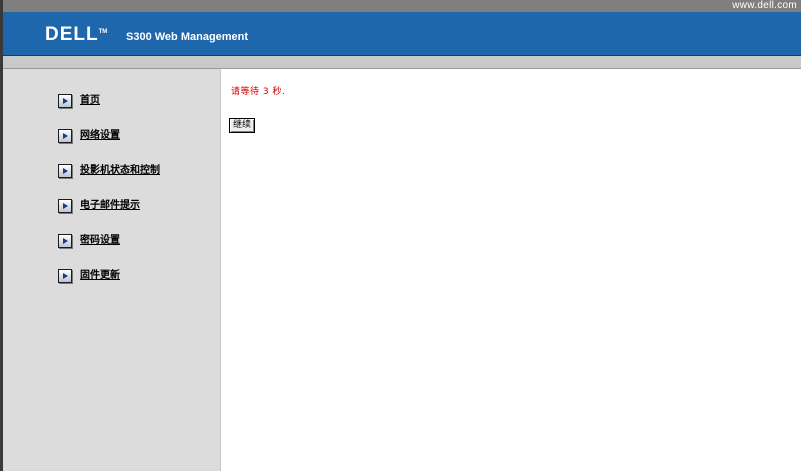 This screenshot has width=801, height=471. Describe the element at coordinates (110, 206) in the screenshot. I see `sidebar-item-label: 电子邮件提示` at that location.